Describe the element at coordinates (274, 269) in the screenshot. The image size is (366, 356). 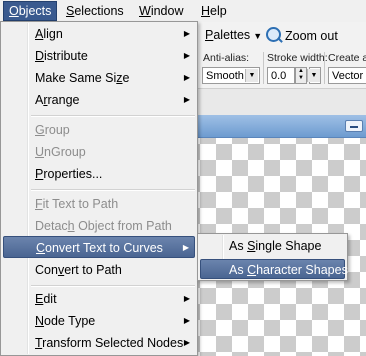
I see `menu-item-as-character-shapes: As Character Shapes` at that location.